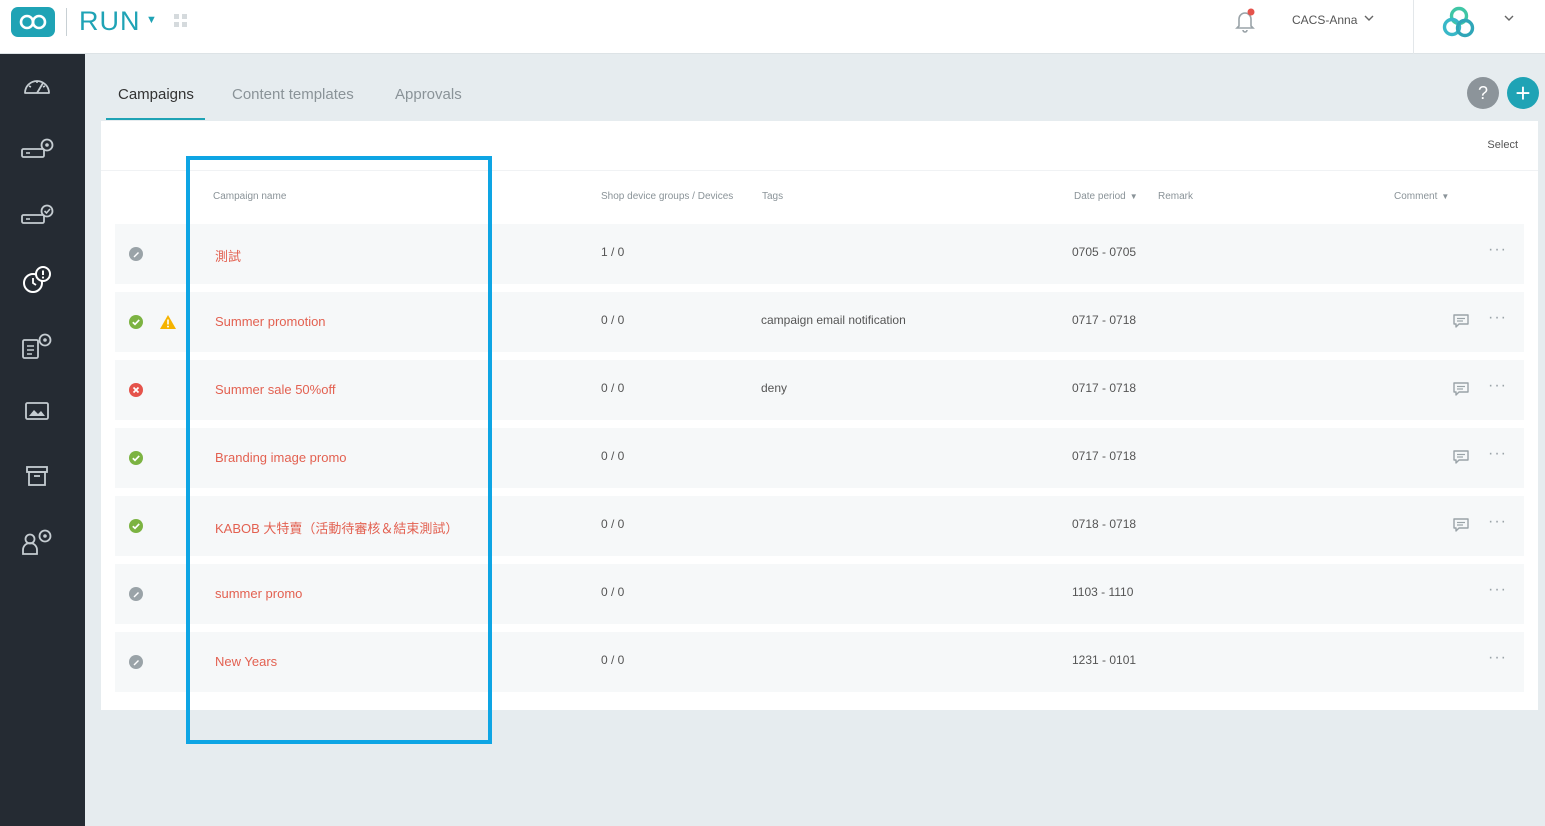  What do you see at coordinates (1106, 196) in the screenshot?
I see `column-header-date-period: Date period ▼` at bounding box center [1106, 196].